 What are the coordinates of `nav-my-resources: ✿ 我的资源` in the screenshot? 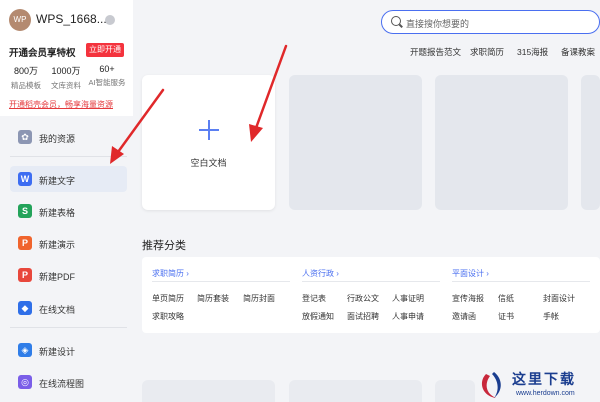 It's located at (68, 137).